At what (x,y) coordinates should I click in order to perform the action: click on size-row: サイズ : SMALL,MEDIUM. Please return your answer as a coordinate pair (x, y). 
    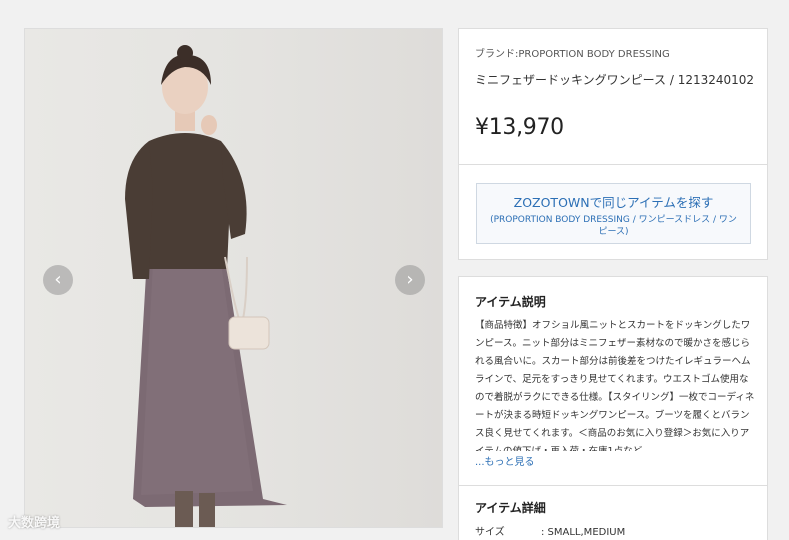
    Looking at the image, I should click on (615, 530).